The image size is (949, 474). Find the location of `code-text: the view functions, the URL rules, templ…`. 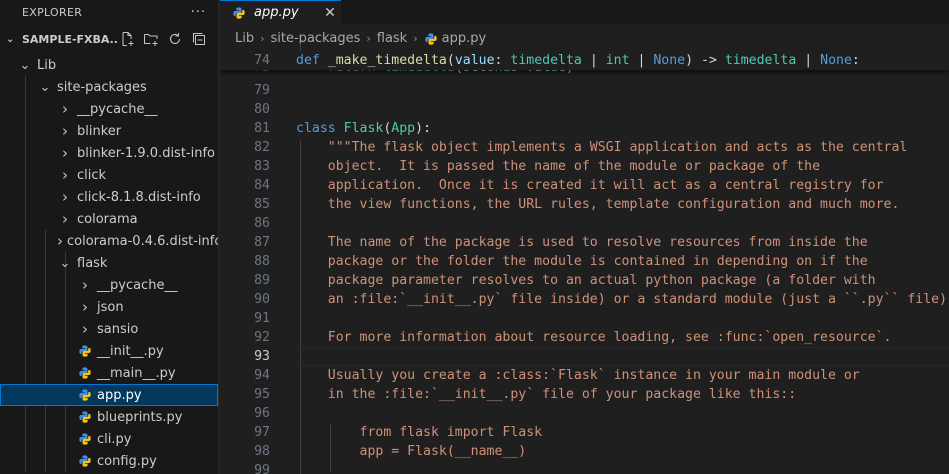

code-text: the view functions, the URL rules, templ… is located at coordinates (598, 204).